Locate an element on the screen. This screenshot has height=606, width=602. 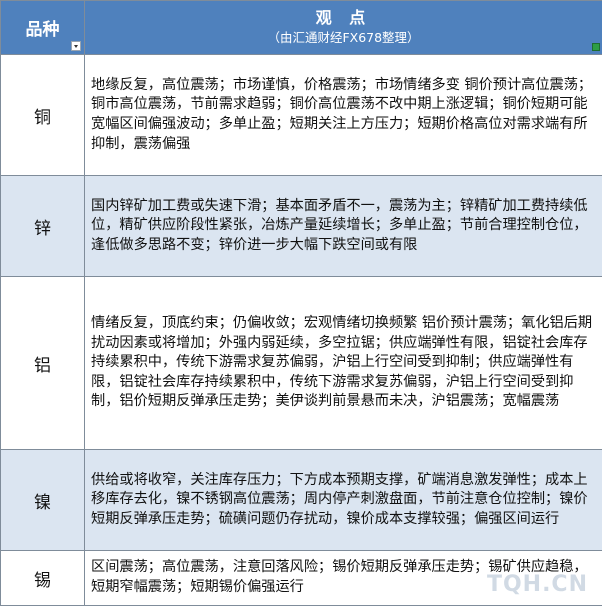
column-header-variety-label: 品种 is located at coordinates (43, 30).